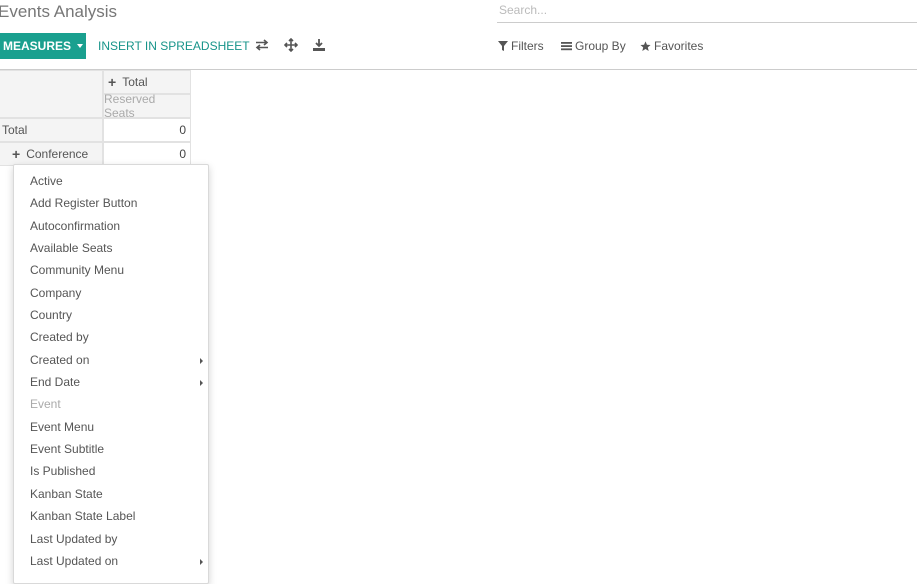 The image size is (917, 584). I want to click on measure-menu-item: Event Subtitle, so click(111, 449).